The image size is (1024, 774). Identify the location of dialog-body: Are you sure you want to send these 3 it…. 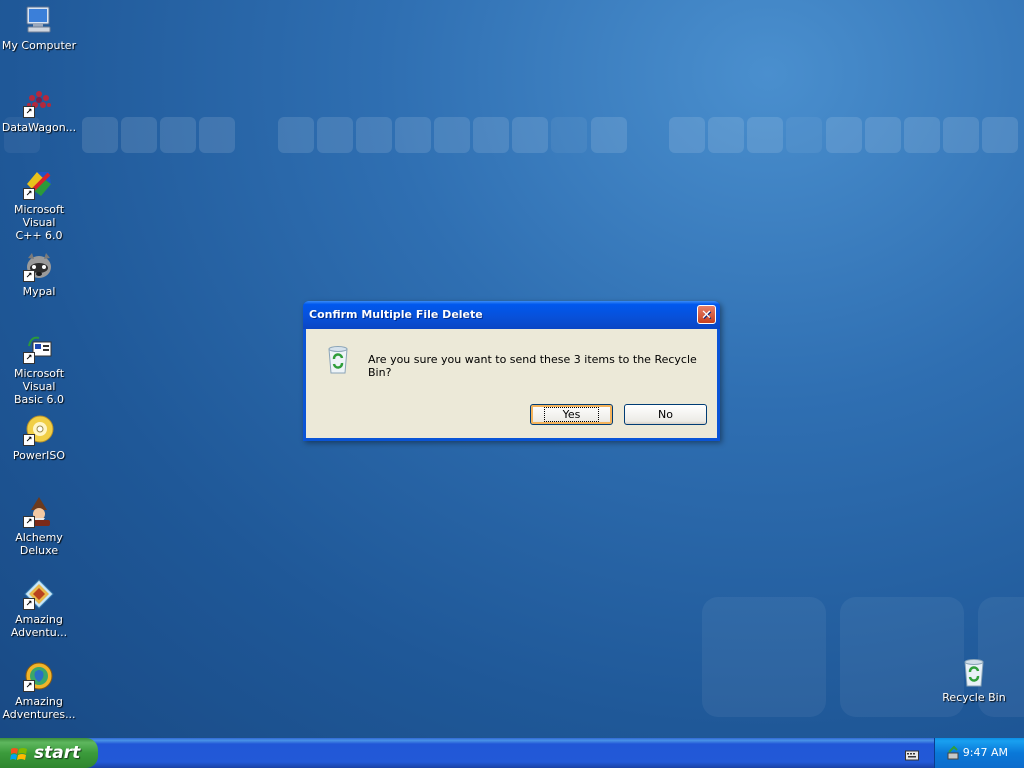
(511, 383).